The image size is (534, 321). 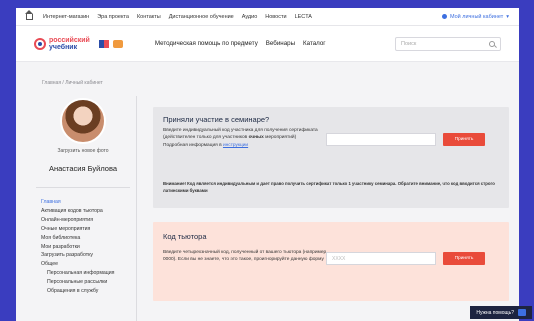 What do you see at coordinates (83, 151) in the screenshot?
I see `upload-photo-link: Загрузить новое фото` at bounding box center [83, 151].